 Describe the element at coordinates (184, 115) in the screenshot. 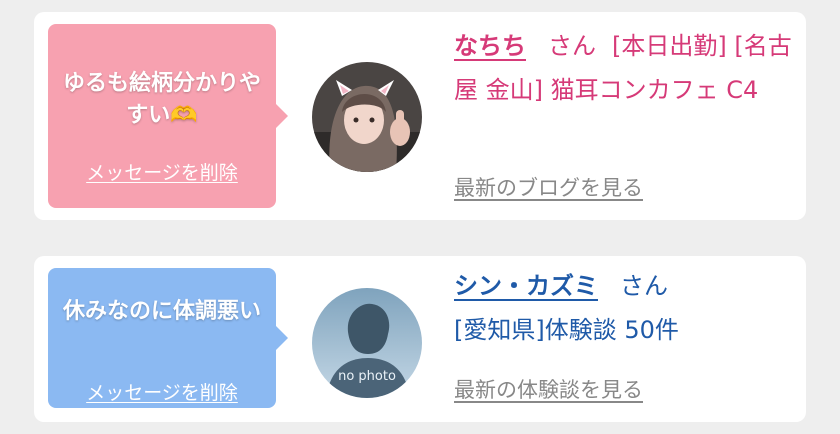

I see `heart-hands-emoji: 🫶` at that location.